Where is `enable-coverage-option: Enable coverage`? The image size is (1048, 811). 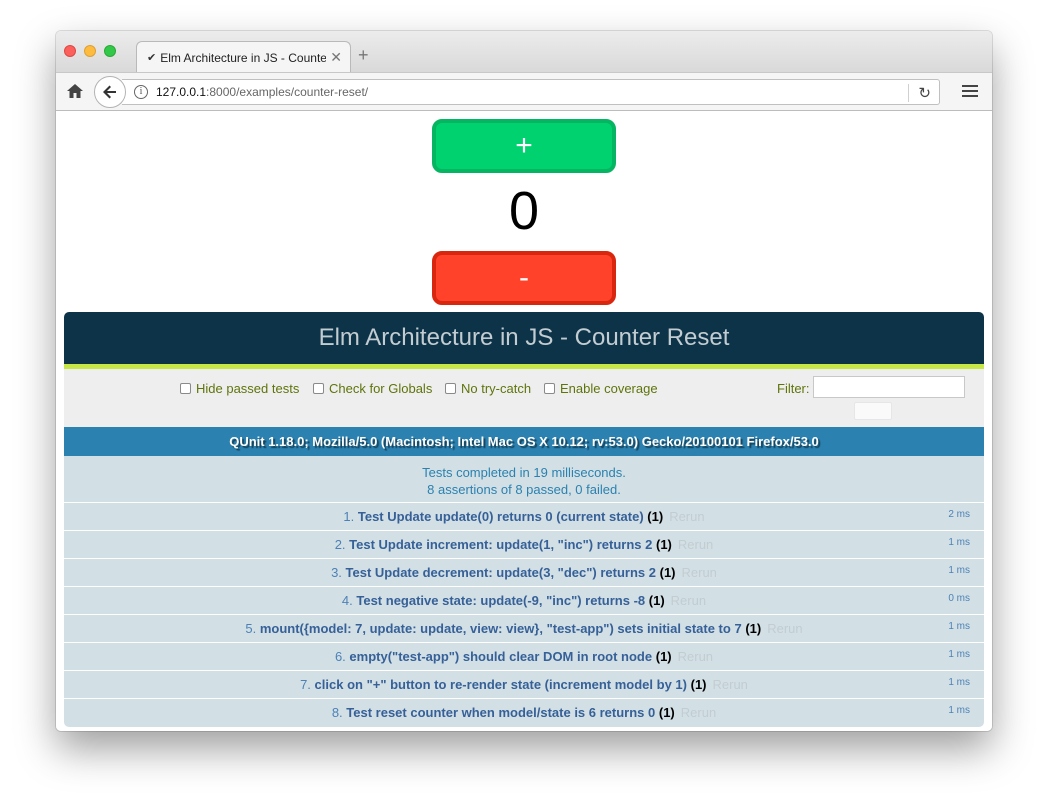
enable-coverage-option: Enable coverage is located at coordinates (601, 388).